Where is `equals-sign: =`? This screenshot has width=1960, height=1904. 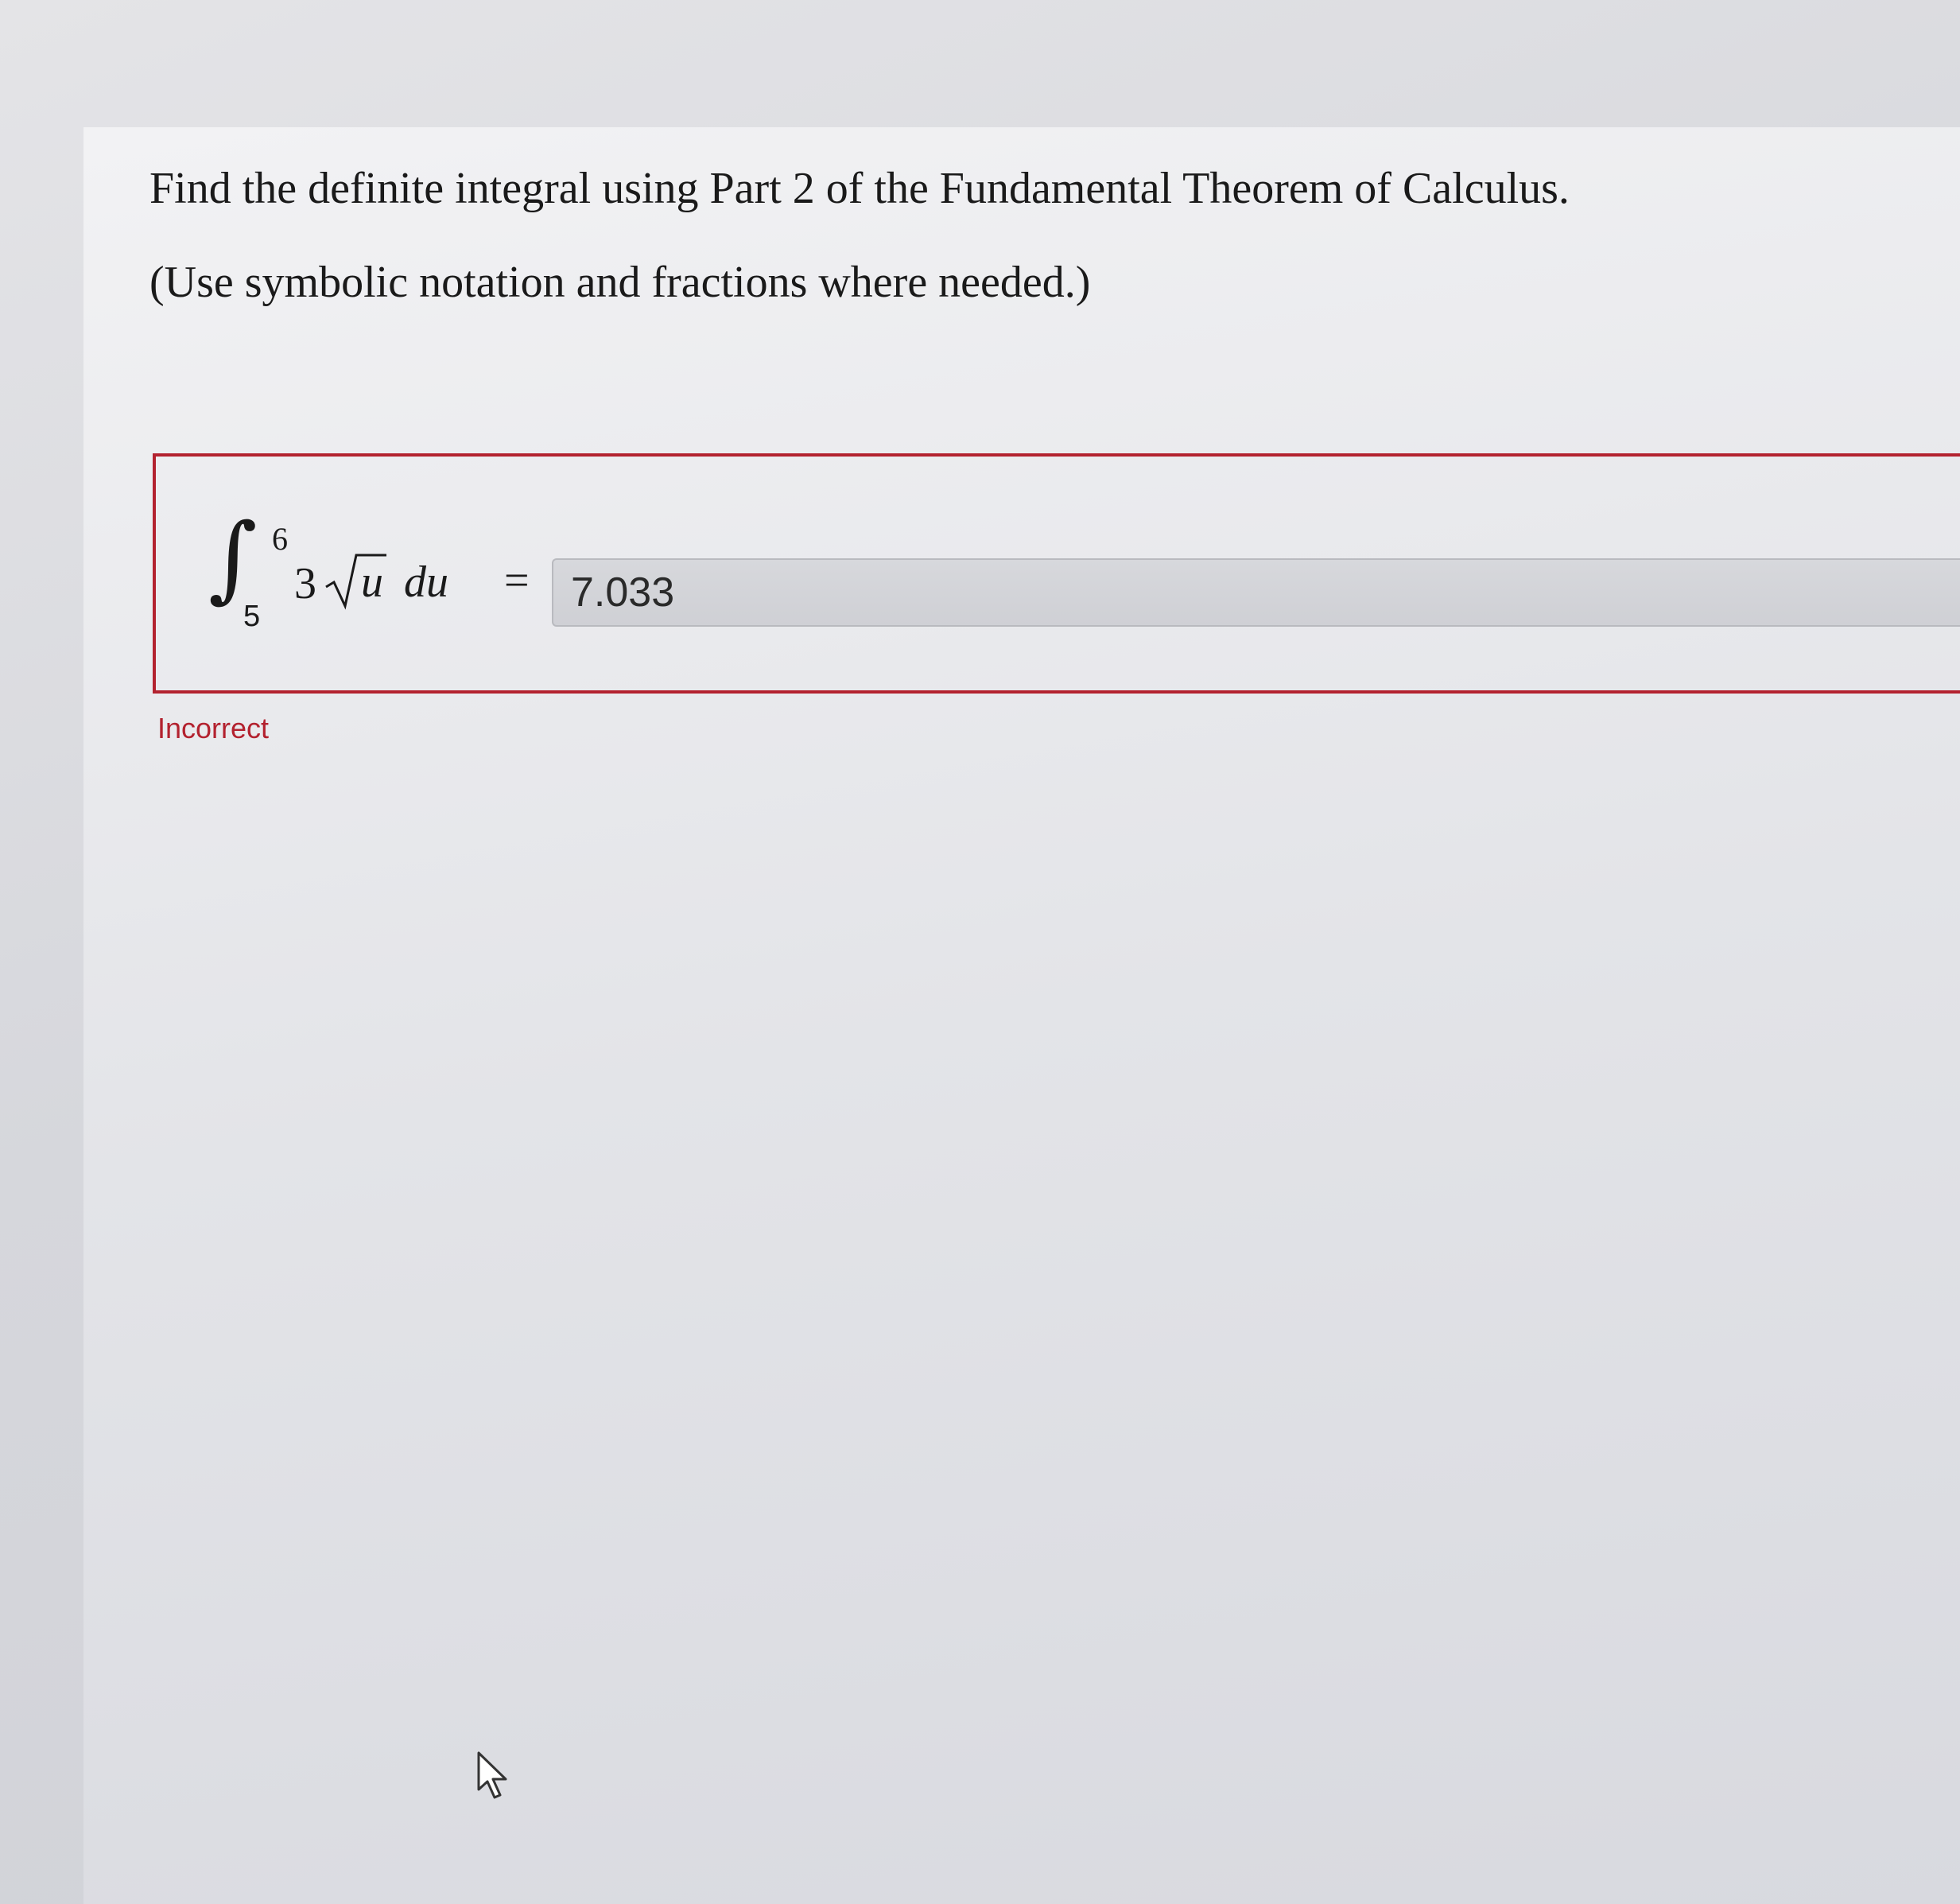 equals-sign: = is located at coordinates (517, 580).